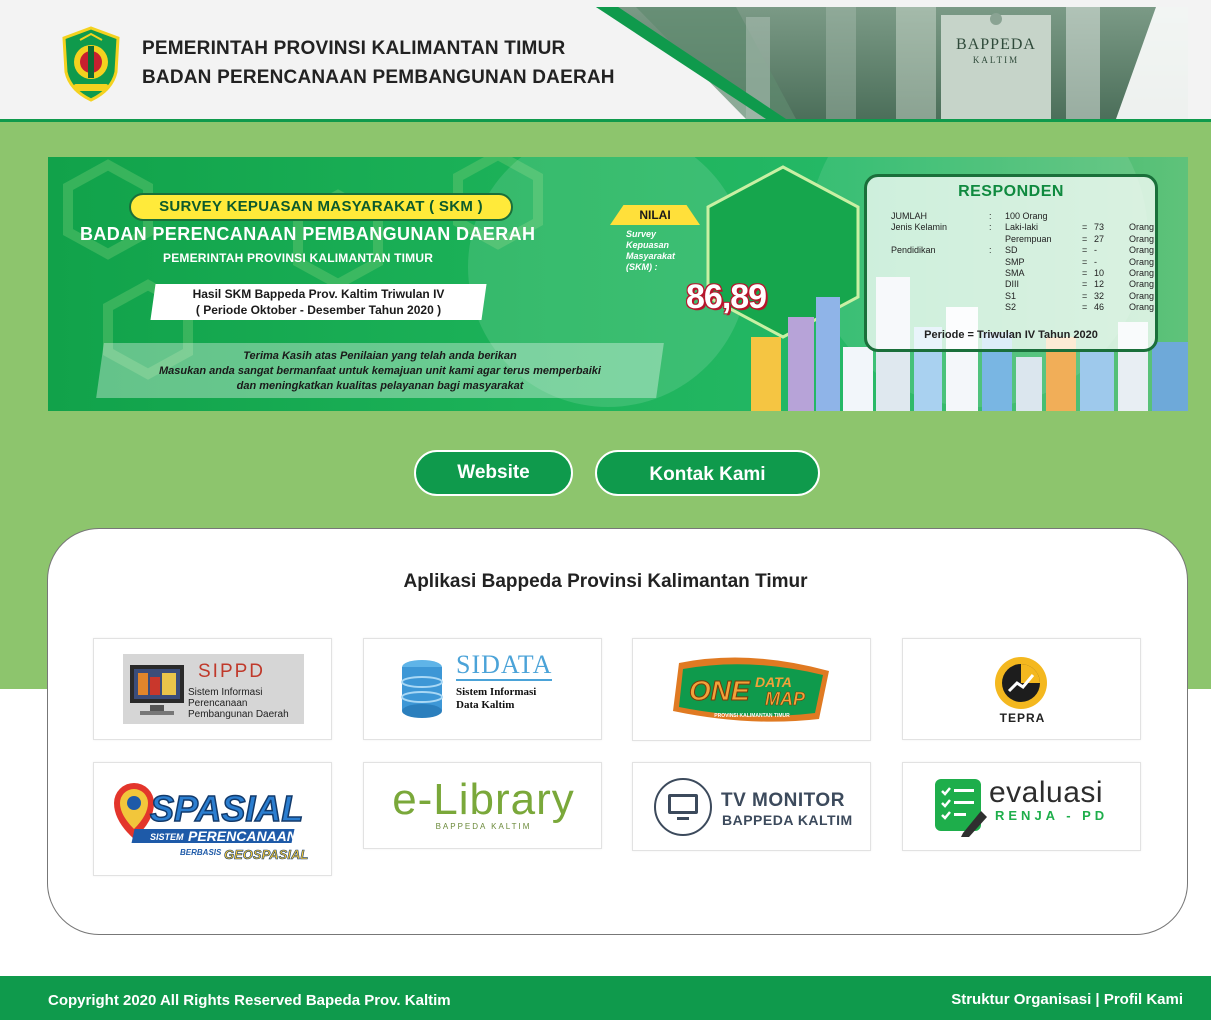 The width and height of the screenshot is (1211, 1020). Describe the element at coordinates (496, 692) in the screenshot. I see `sidata-desc-line1: Sistem Informasi` at that location.